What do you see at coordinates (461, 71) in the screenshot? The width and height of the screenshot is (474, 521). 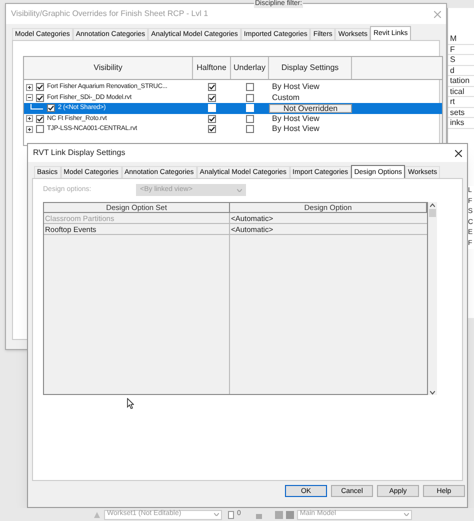 I see `panel-text: d` at bounding box center [461, 71].